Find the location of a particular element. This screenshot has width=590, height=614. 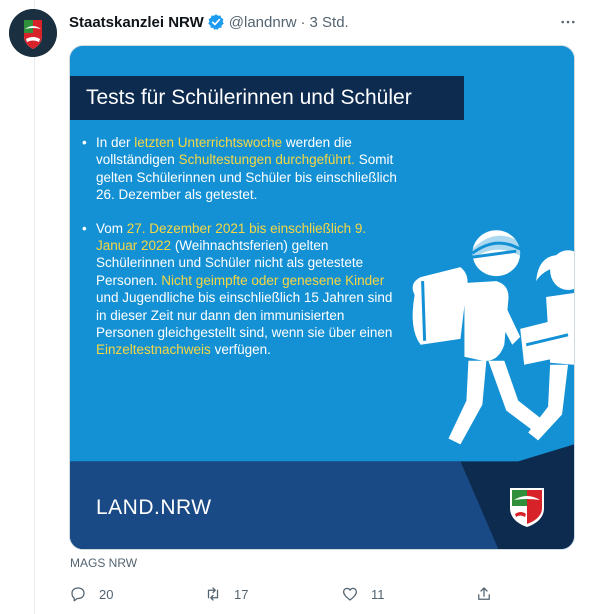

more-options-button is located at coordinates (568, 22).